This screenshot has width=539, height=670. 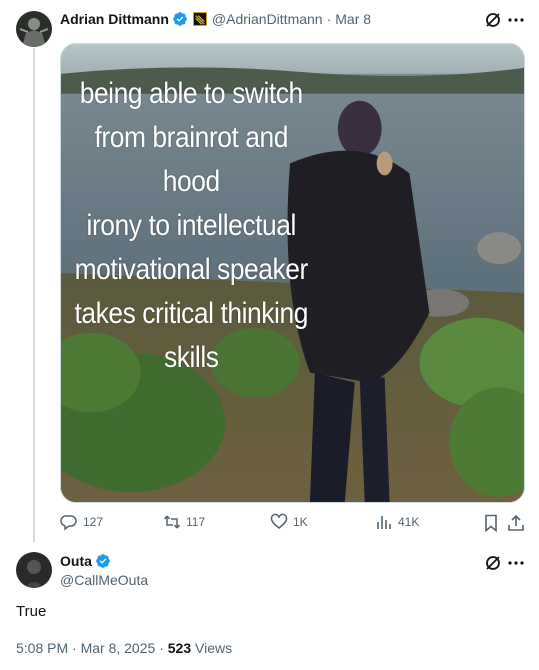 I want to click on reply-action: 127, so click(x=81, y=522).